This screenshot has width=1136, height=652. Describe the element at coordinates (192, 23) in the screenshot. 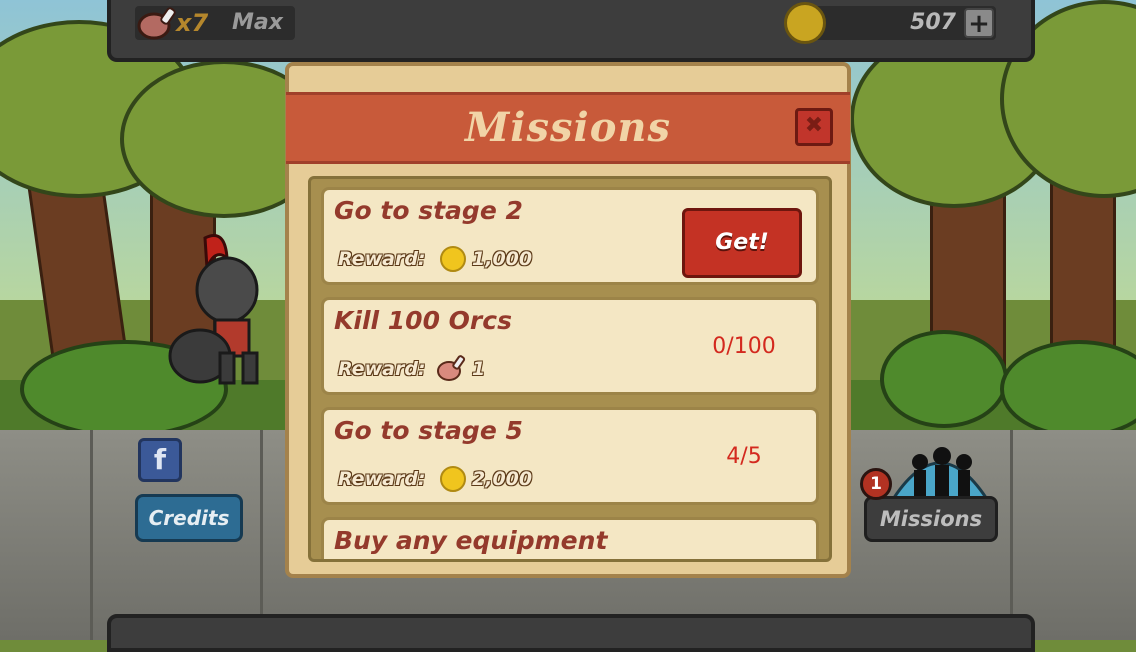

I see `meat-count: x7` at that location.